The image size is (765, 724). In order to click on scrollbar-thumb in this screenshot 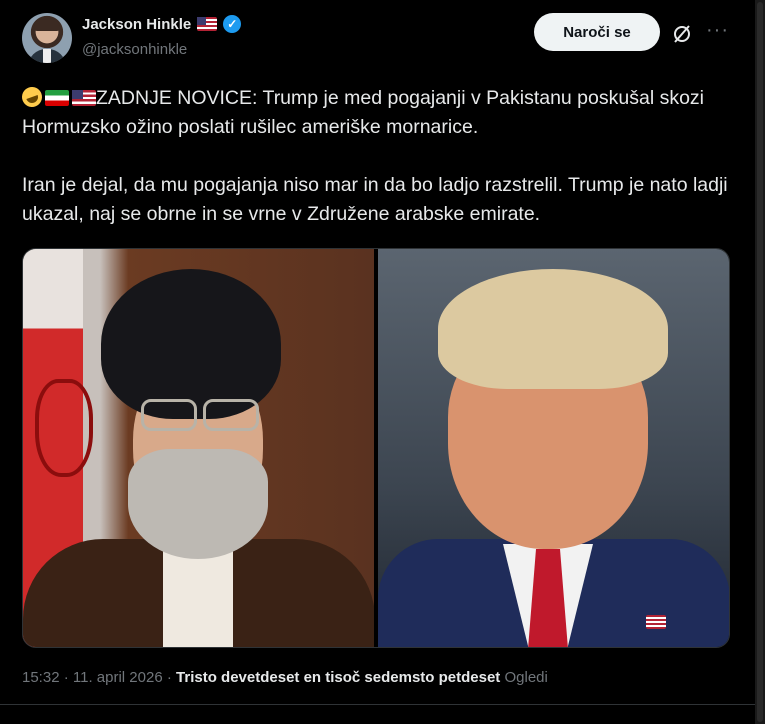, I will do `click(760, 362)`.